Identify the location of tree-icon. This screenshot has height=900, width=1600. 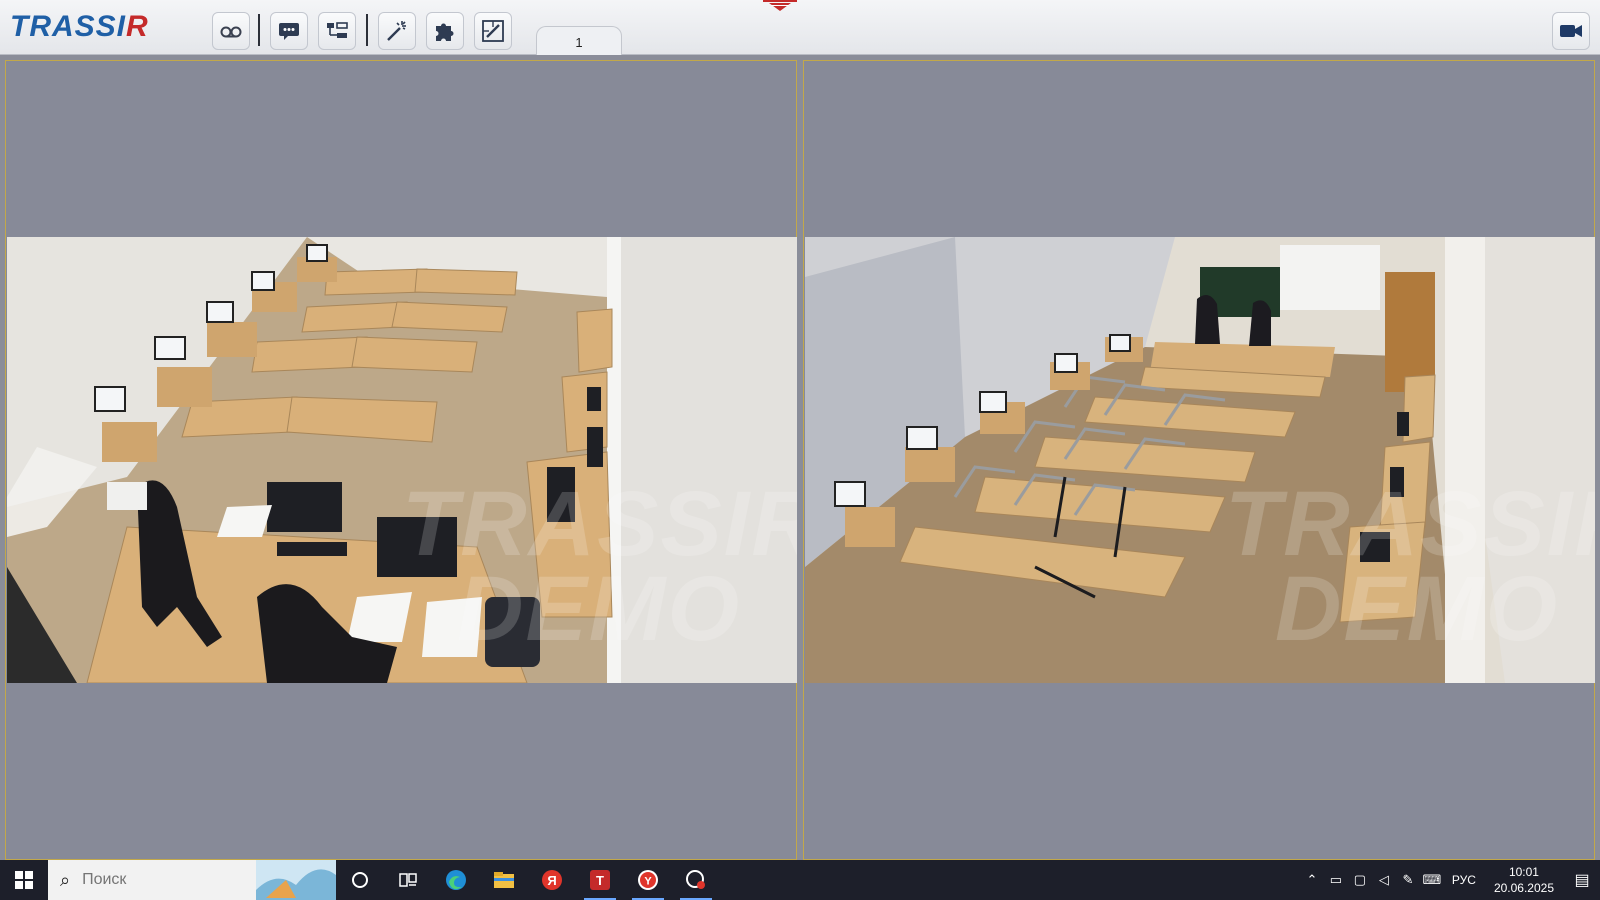
(337, 30).